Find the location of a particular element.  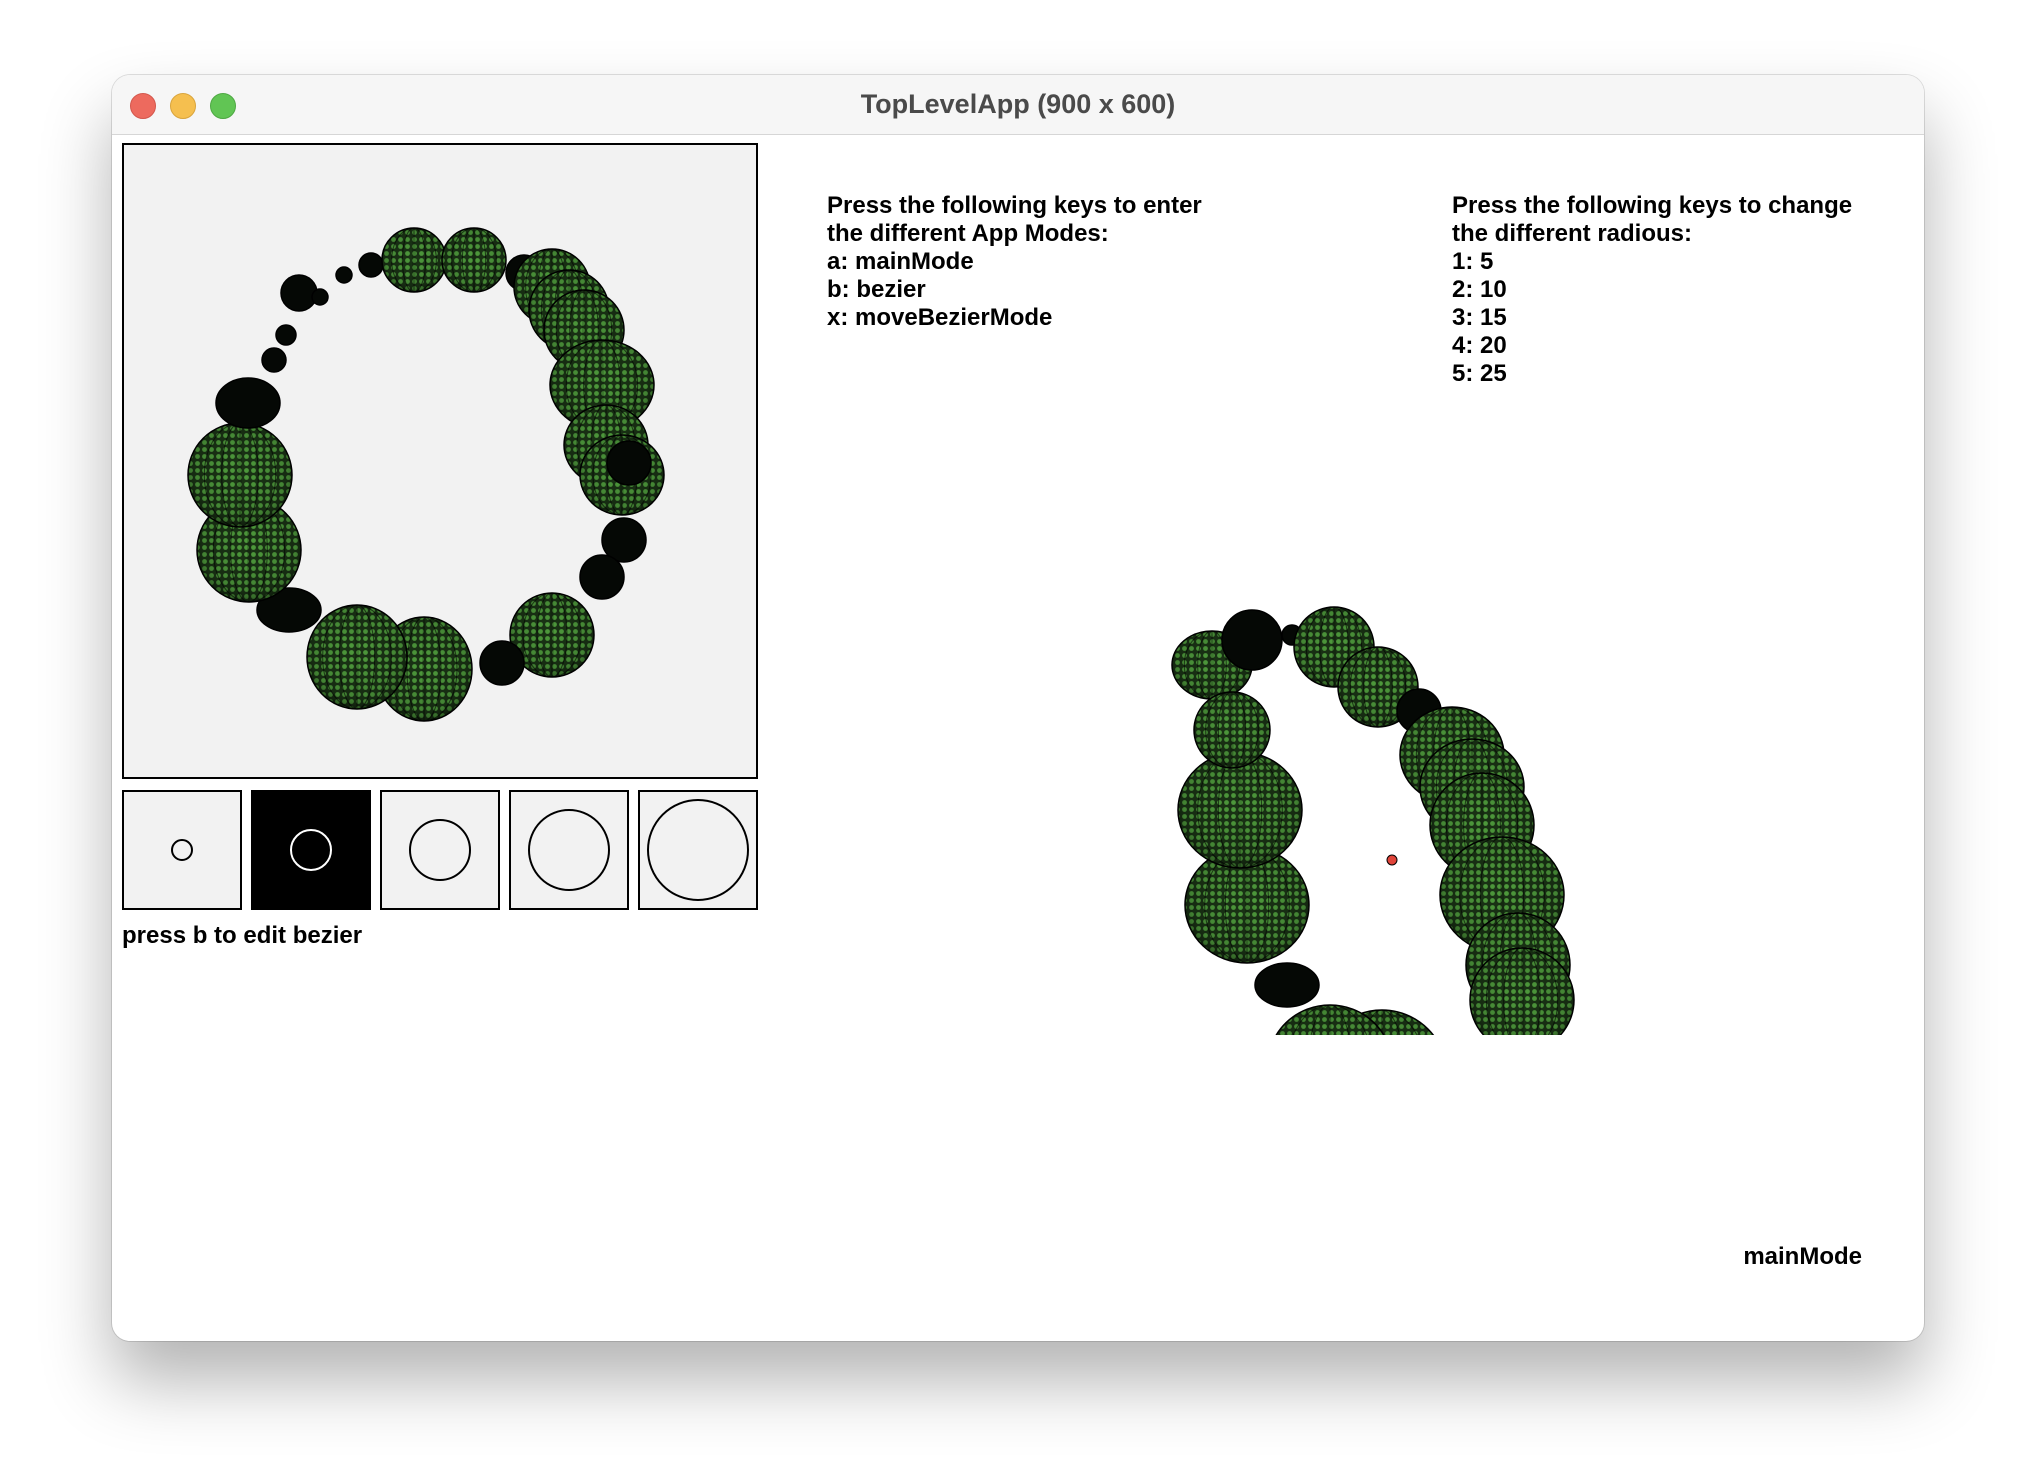

radius-key-4: 4: 20 is located at coordinates (1479, 345).